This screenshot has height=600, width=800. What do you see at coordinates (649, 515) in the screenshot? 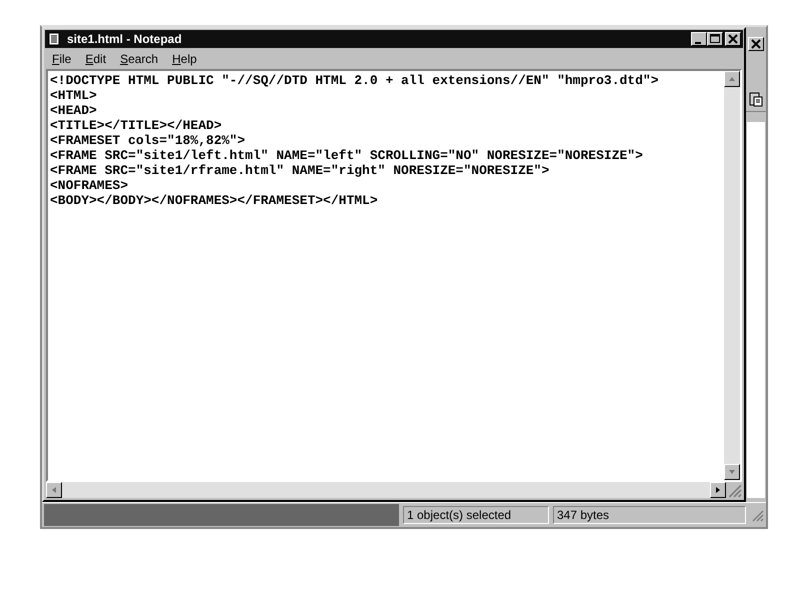
I see `status-pane: 347 bytes` at bounding box center [649, 515].